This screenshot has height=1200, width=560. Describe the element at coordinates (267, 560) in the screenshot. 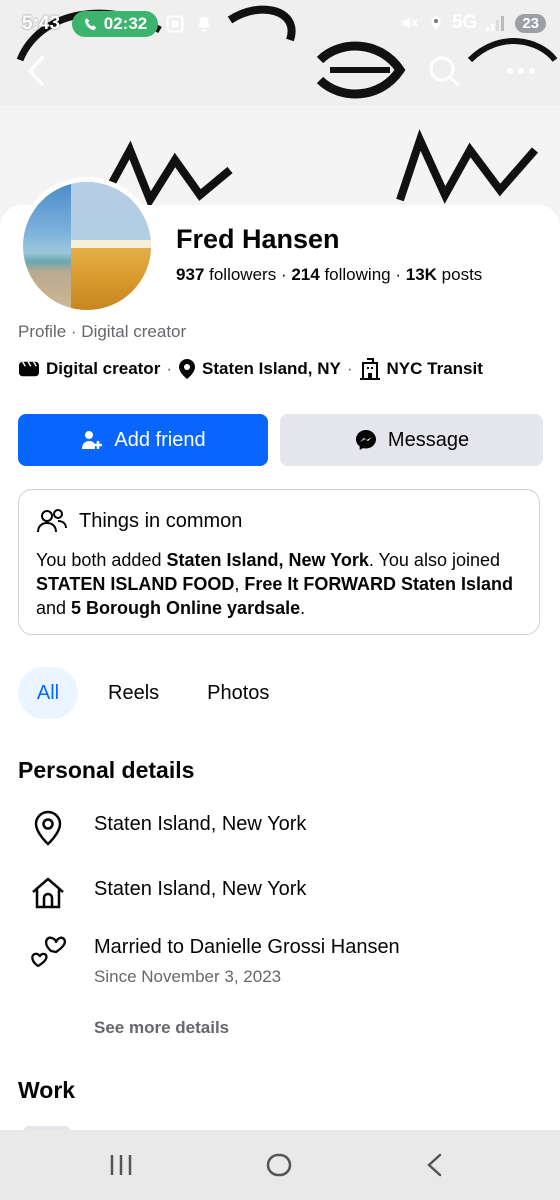

I see `common-place-link: Staten Island, New York` at that location.